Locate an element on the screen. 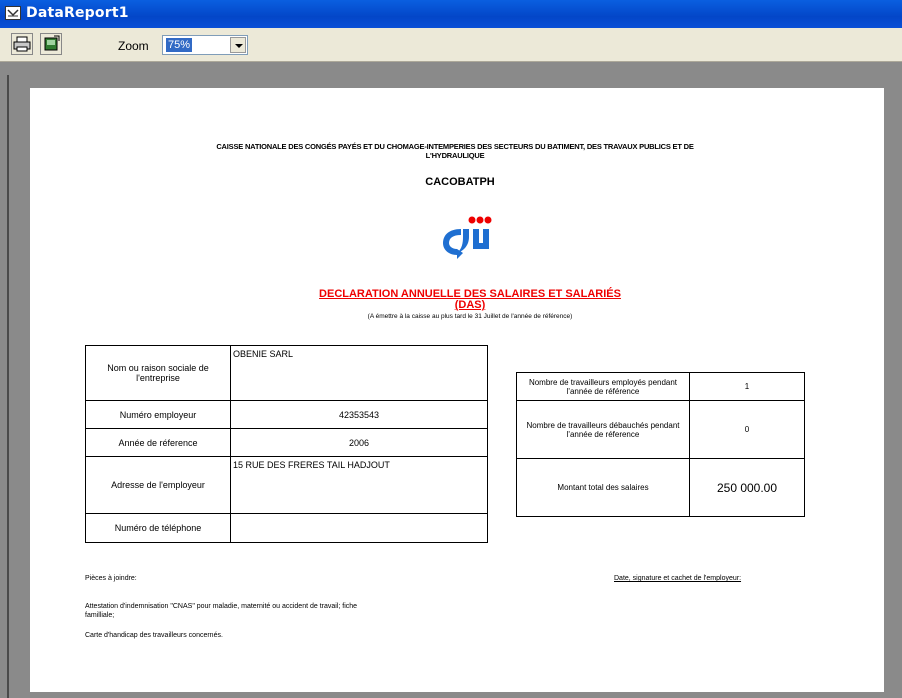 The width and height of the screenshot is (902, 698). table-row: Numéro employeur 42353543 is located at coordinates (286, 414).